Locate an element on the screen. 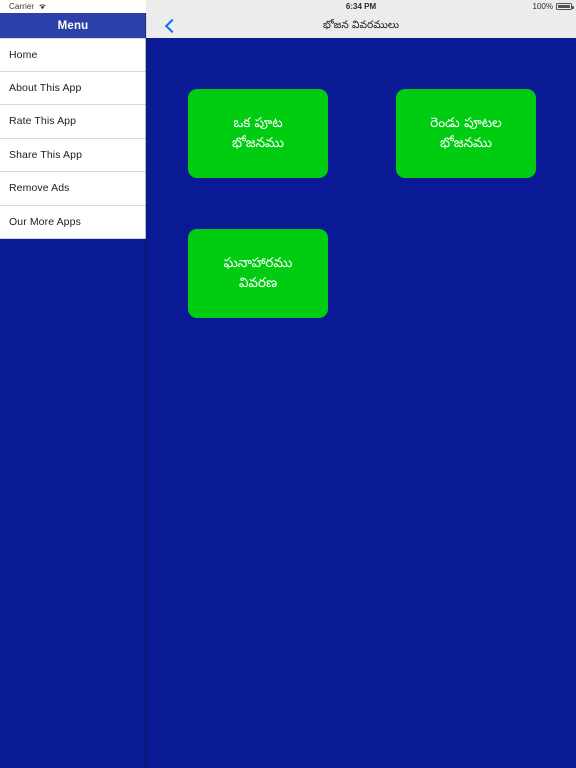 The image size is (576, 768). page-title: భోజన వివరములు is located at coordinates (361, 25).